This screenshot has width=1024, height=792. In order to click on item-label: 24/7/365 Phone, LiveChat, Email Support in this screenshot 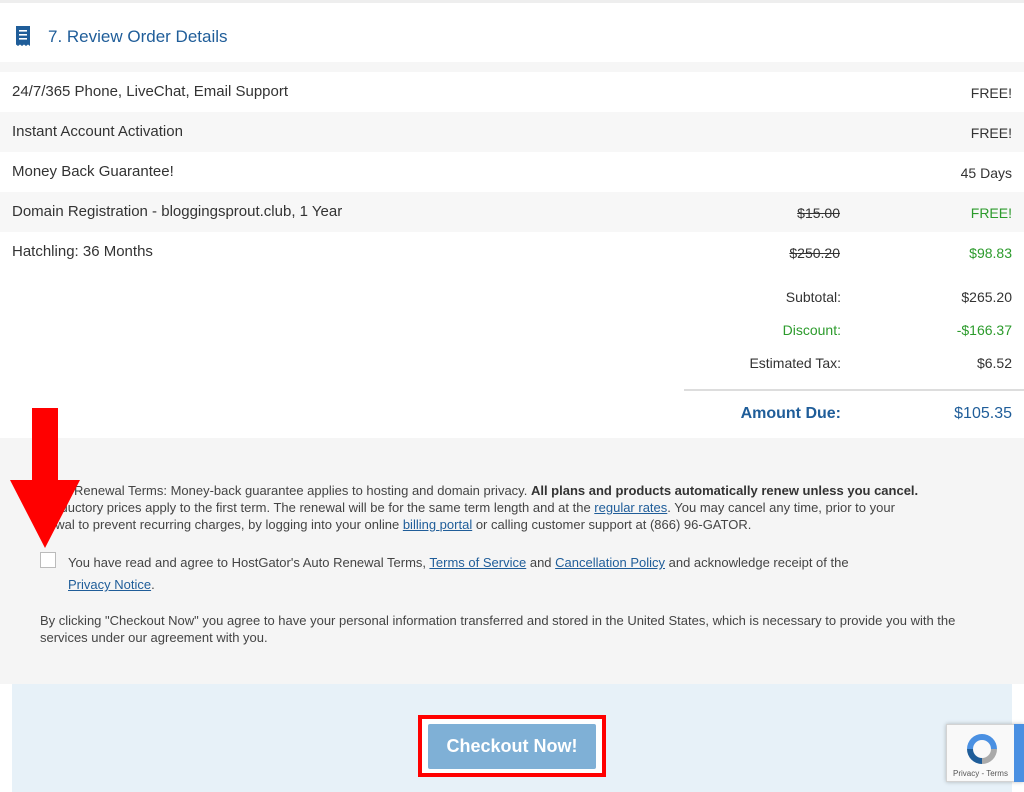, I will do `click(150, 91)`.